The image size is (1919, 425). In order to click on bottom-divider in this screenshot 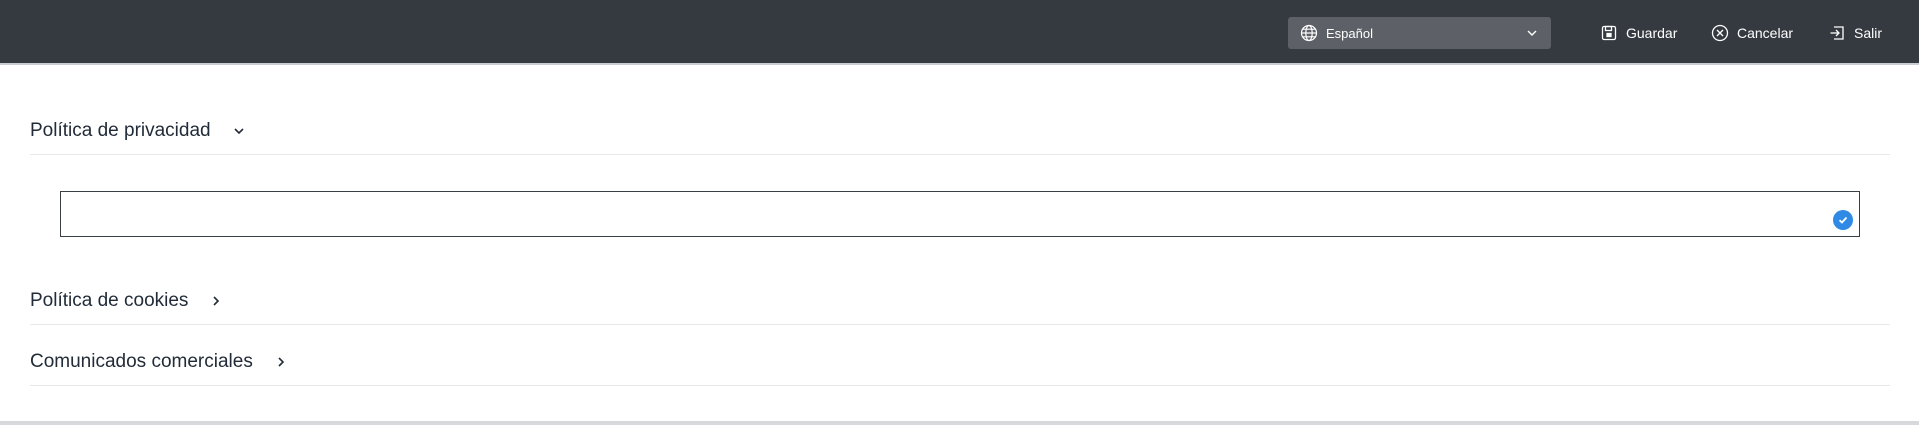, I will do `click(959, 423)`.